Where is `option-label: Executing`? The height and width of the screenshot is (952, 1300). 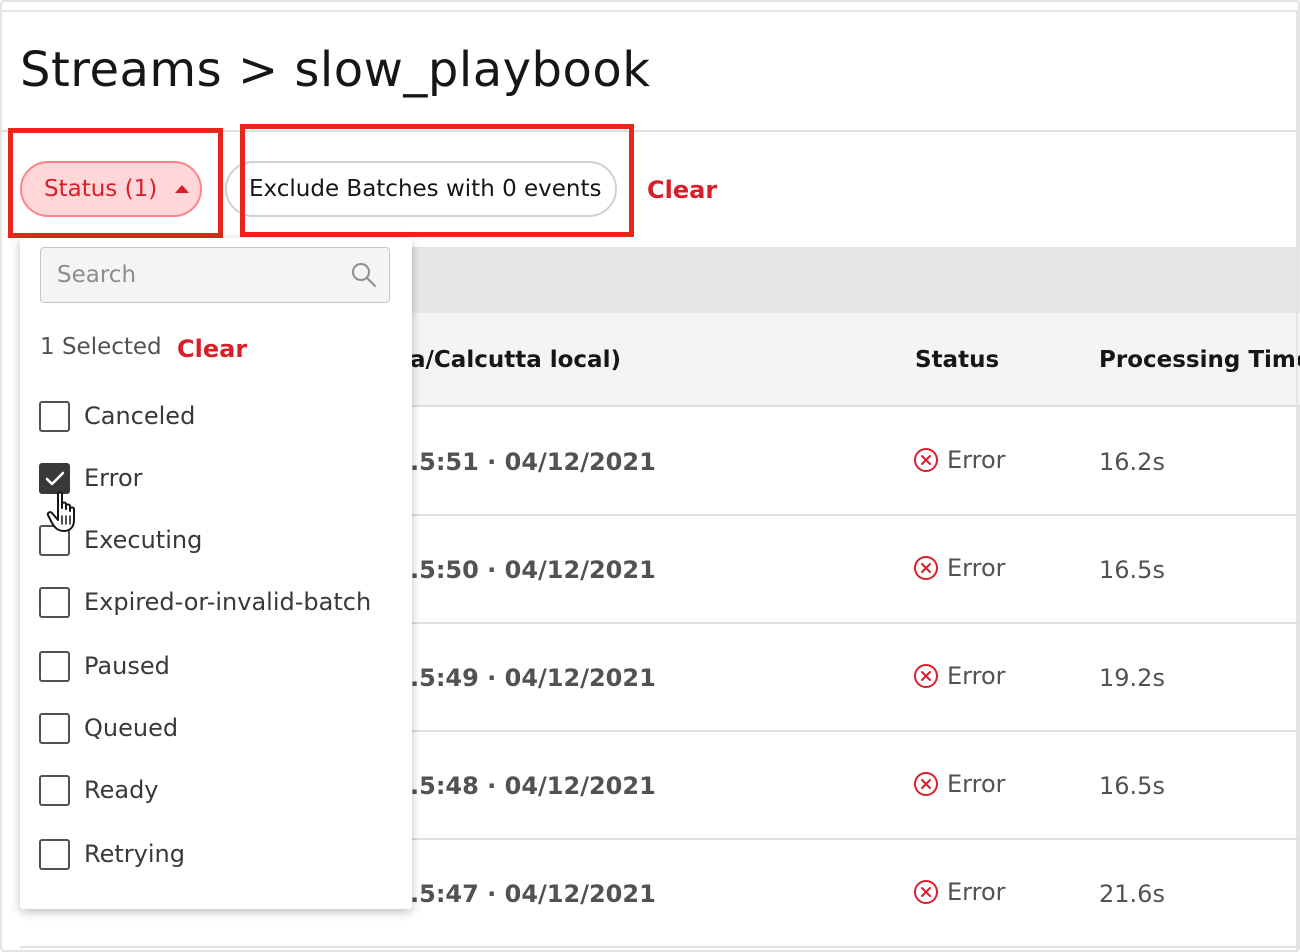 option-label: Executing is located at coordinates (143, 540).